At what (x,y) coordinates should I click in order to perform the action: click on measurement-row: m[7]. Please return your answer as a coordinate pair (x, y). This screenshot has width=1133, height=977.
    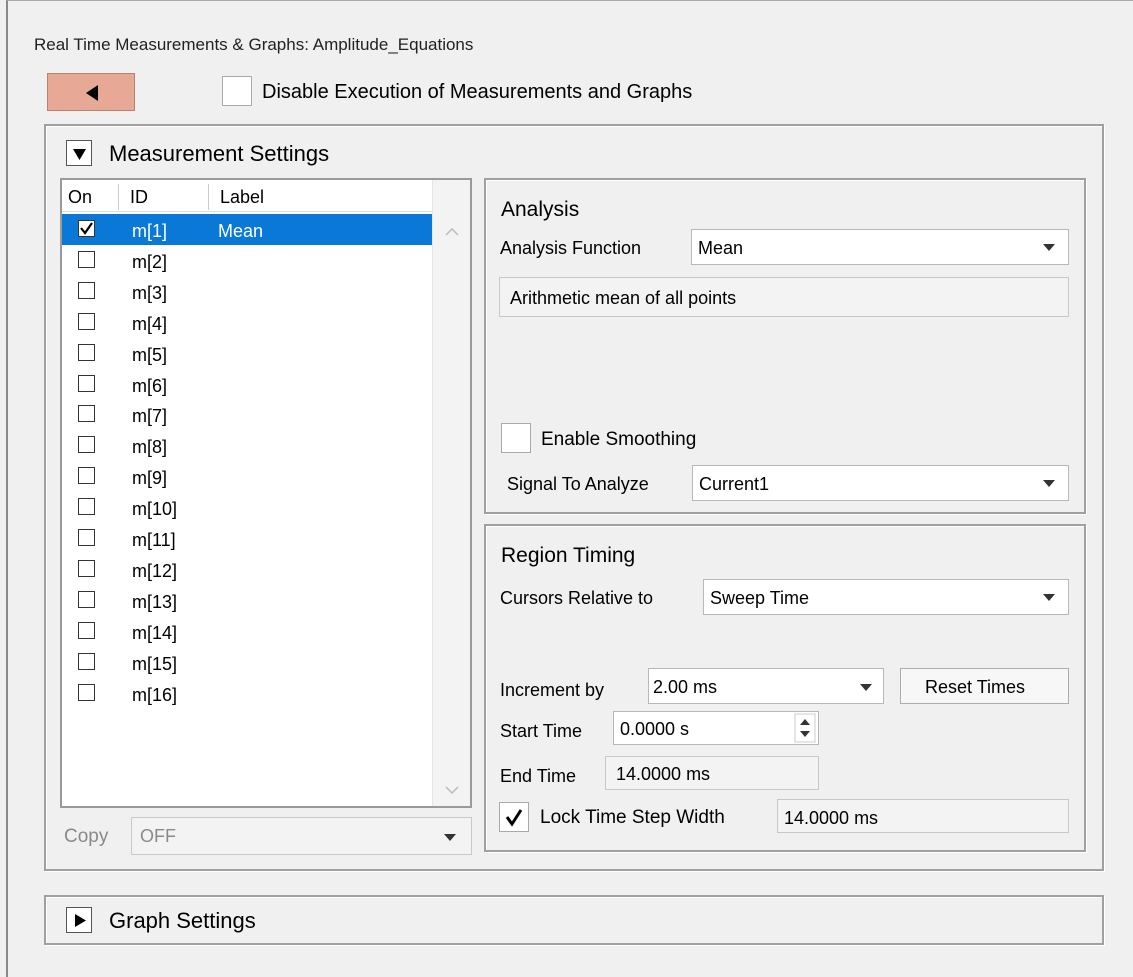
    Looking at the image, I should click on (247, 414).